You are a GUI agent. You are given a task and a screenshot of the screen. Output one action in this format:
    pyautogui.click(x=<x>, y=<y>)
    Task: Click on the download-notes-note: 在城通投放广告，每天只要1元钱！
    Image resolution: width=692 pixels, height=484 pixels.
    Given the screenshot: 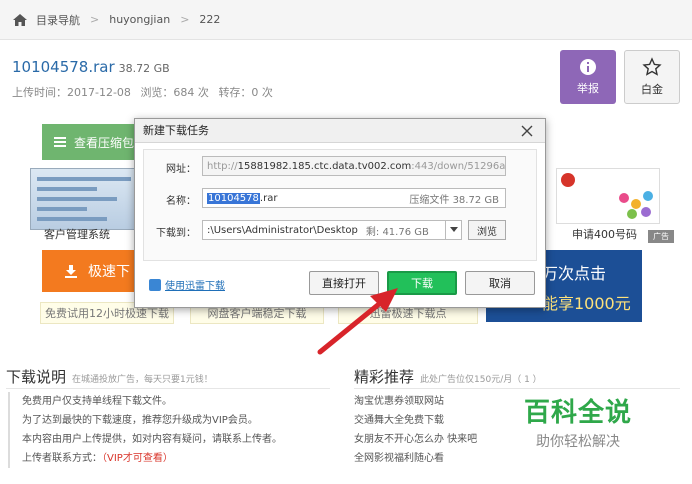 What is the action you would take?
    pyautogui.click(x=142, y=380)
    